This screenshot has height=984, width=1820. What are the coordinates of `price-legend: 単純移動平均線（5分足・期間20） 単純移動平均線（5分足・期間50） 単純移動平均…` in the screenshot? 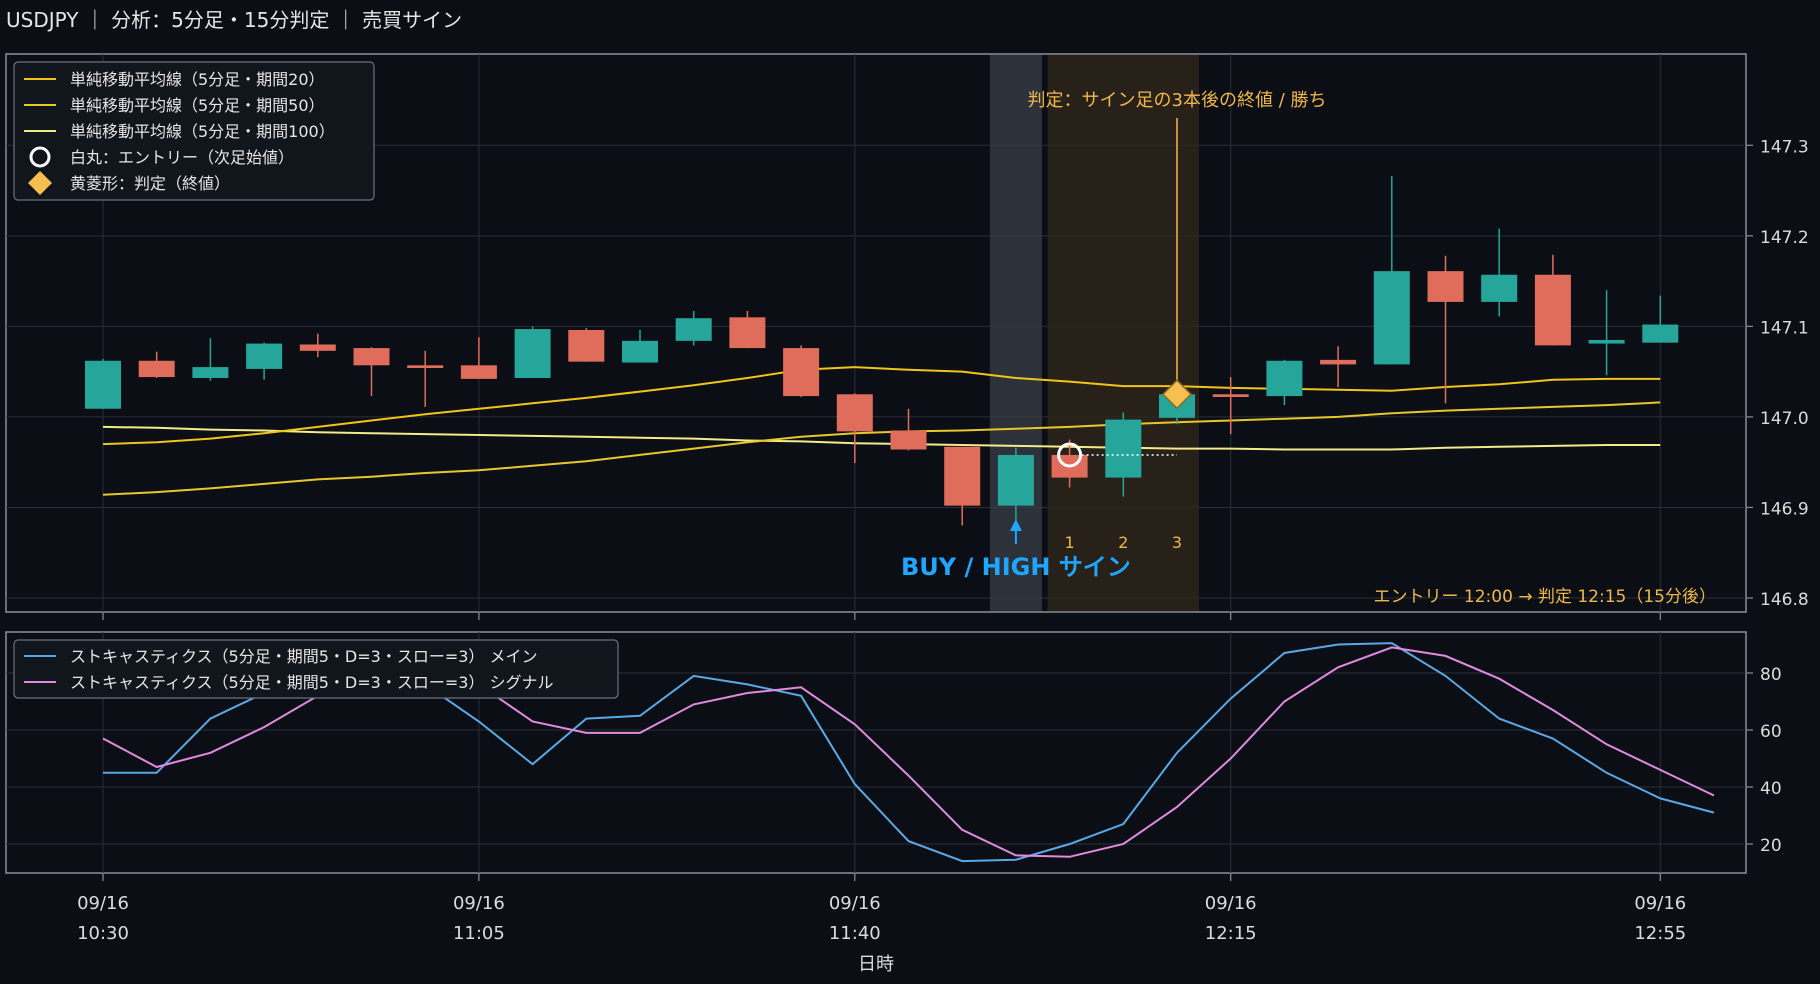 It's located at (194, 131).